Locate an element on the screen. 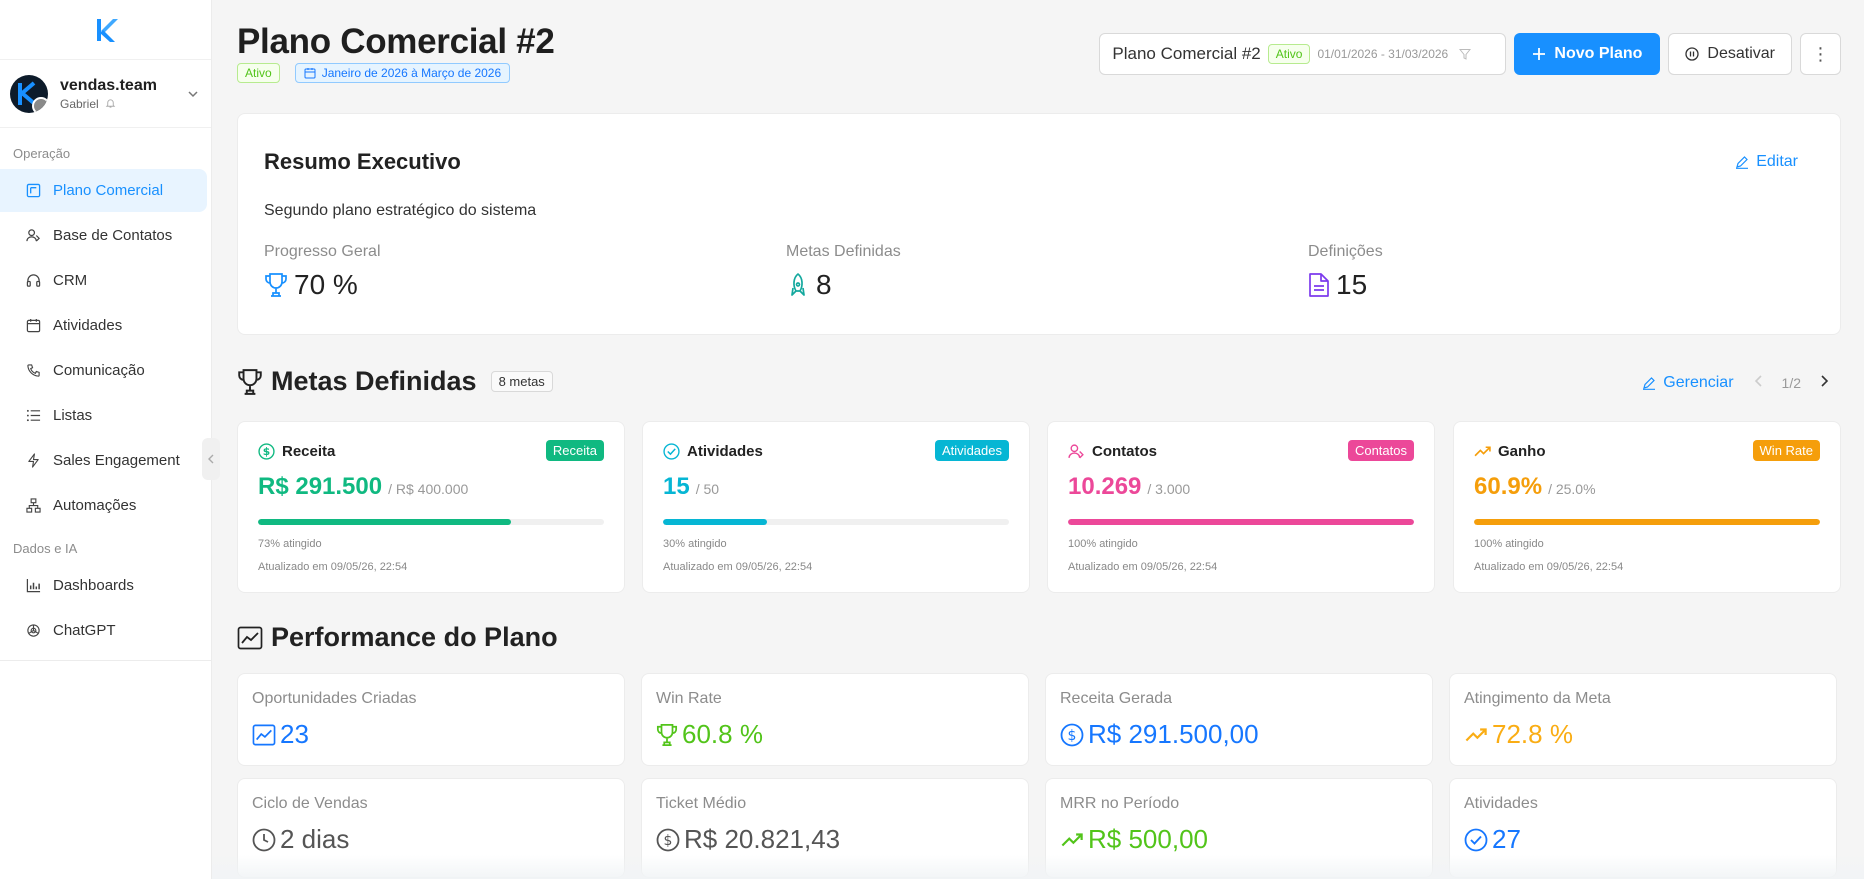  metas-pagination: 1/2 is located at coordinates (1791, 382).